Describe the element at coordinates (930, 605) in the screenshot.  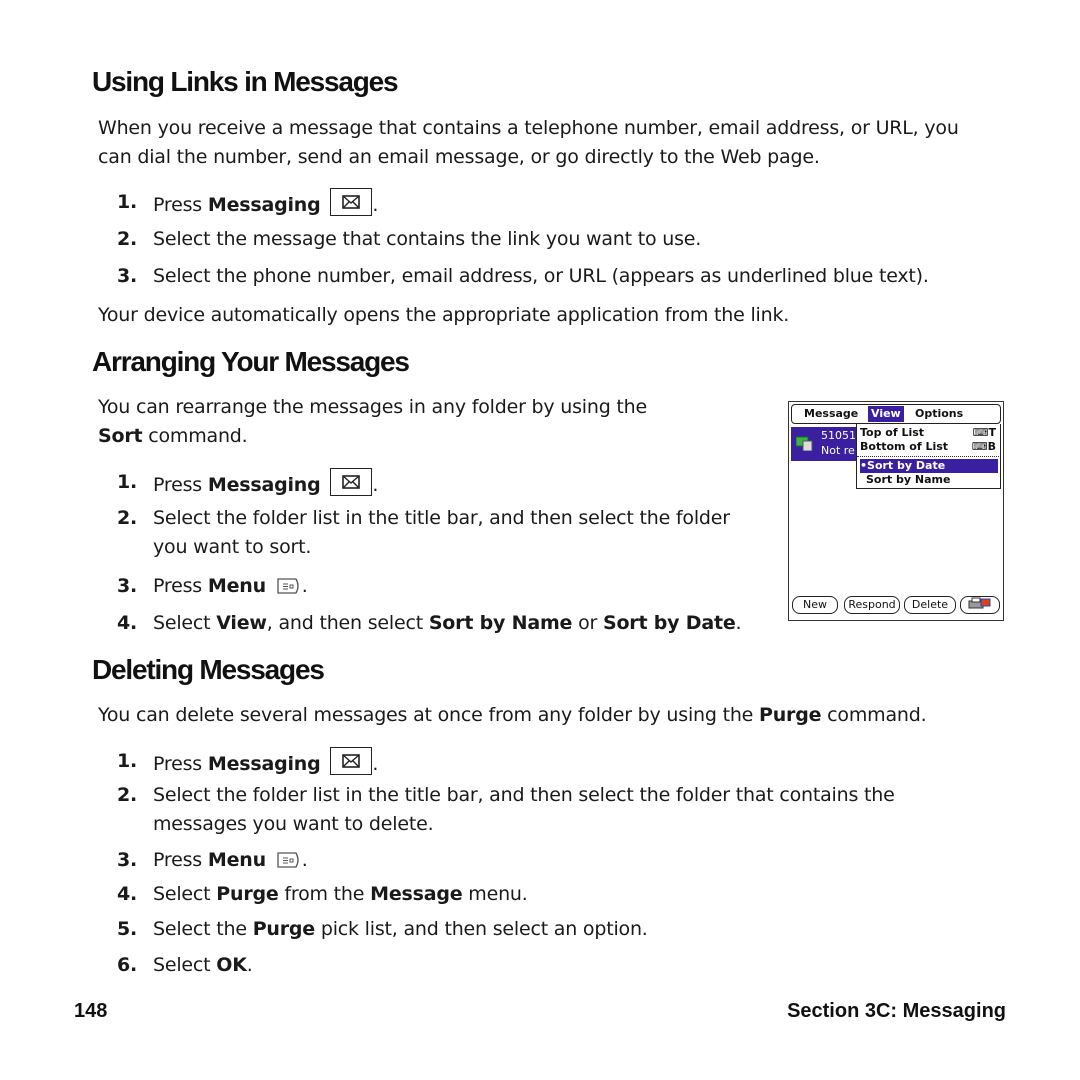
I see `delete-button: Delete` at that location.